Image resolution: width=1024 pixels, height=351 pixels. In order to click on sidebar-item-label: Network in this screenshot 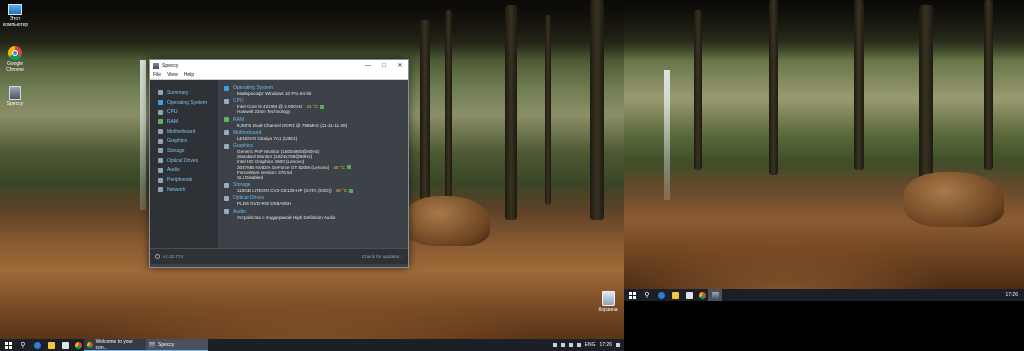, I will do `click(176, 189)`.